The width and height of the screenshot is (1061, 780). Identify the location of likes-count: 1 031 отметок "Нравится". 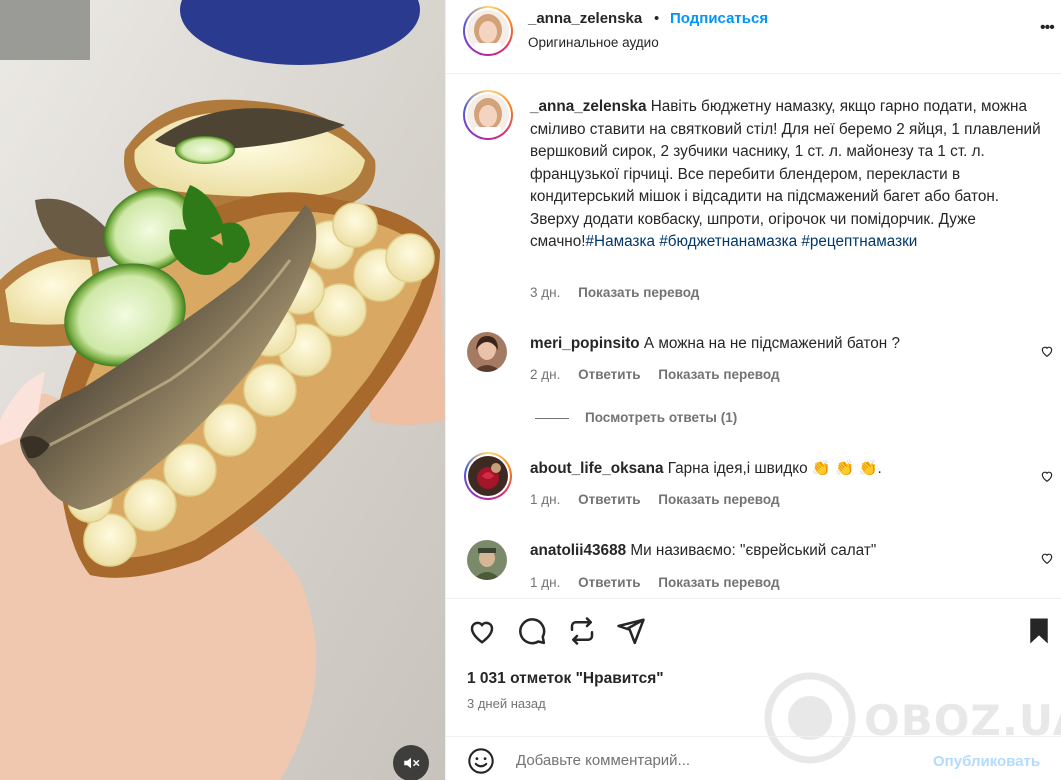
(565, 679).